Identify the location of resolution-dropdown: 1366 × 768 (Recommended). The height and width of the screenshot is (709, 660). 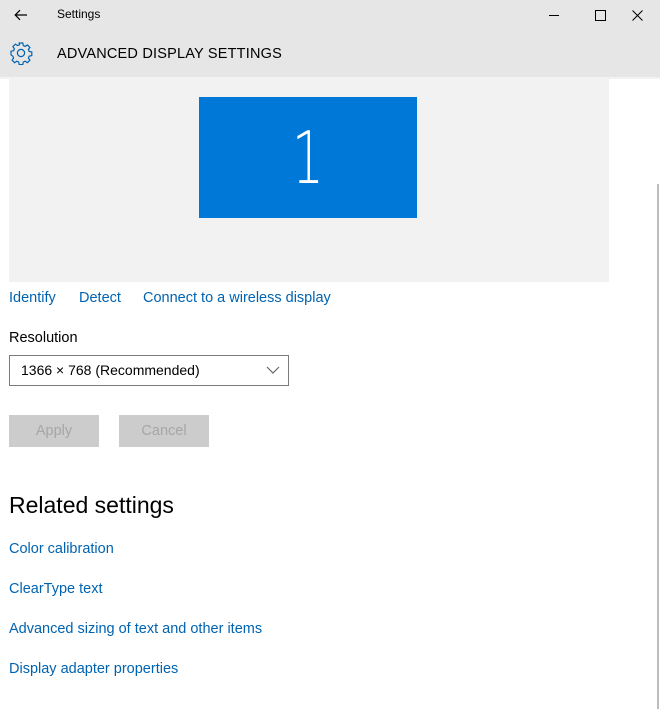
(149, 370).